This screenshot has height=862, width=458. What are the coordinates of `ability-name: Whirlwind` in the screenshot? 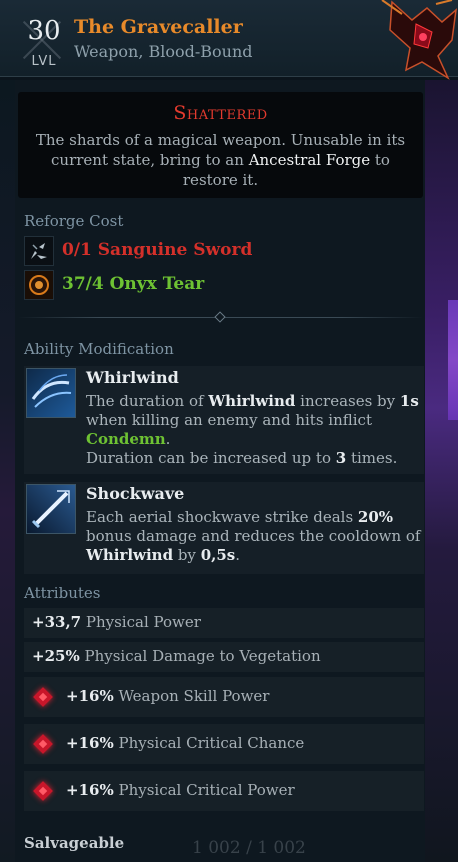 It's located at (132, 377).